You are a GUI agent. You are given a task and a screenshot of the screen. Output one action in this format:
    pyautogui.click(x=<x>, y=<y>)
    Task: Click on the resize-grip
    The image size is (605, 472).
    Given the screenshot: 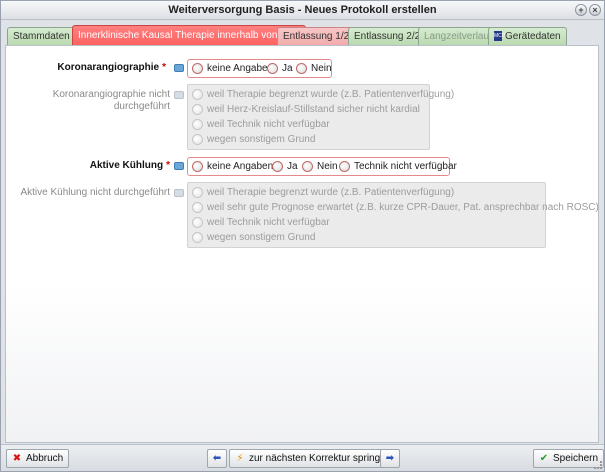 What is the action you would take?
    pyautogui.click(x=598, y=465)
    